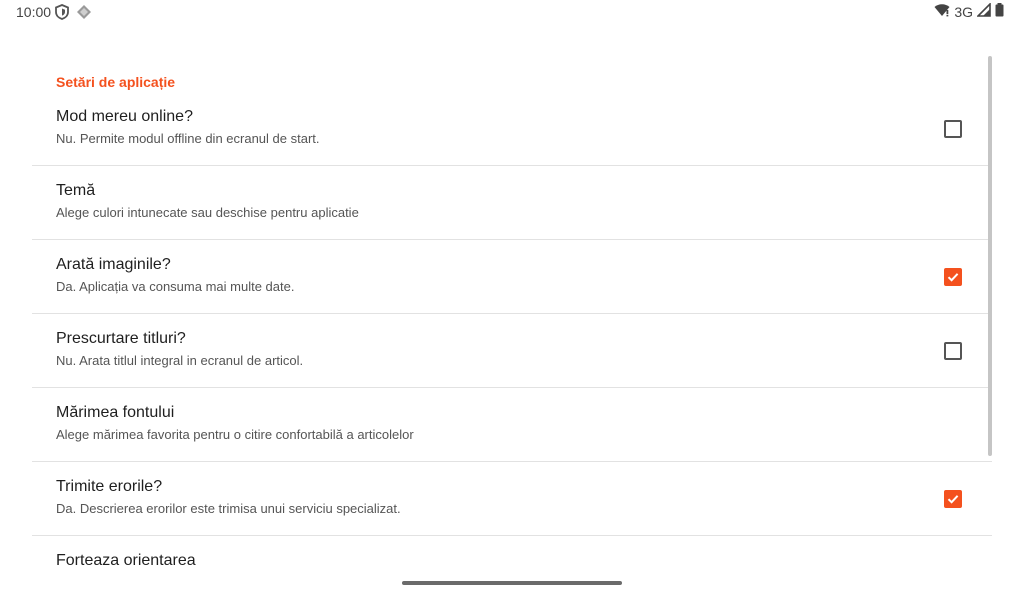 Image resolution: width=1024 pixels, height=600 pixels. What do you see at coordinates (126, 560) in the screenshot?
I see `setting-title: Forteaza orientarea` at bounding box center [126, 560].